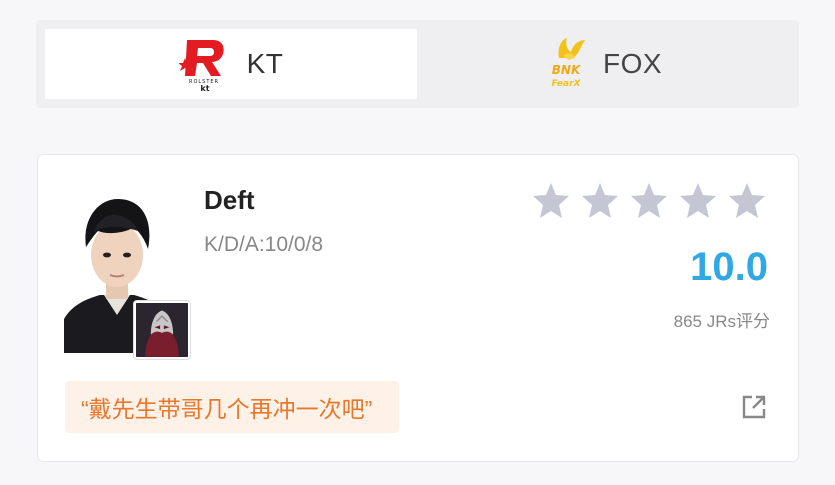 This screenshot has width=835, height=485. What do you see at coordinates (566, 84) in the screenshot?
I see `svg-text: FearX` at bounding box center [566, 84].